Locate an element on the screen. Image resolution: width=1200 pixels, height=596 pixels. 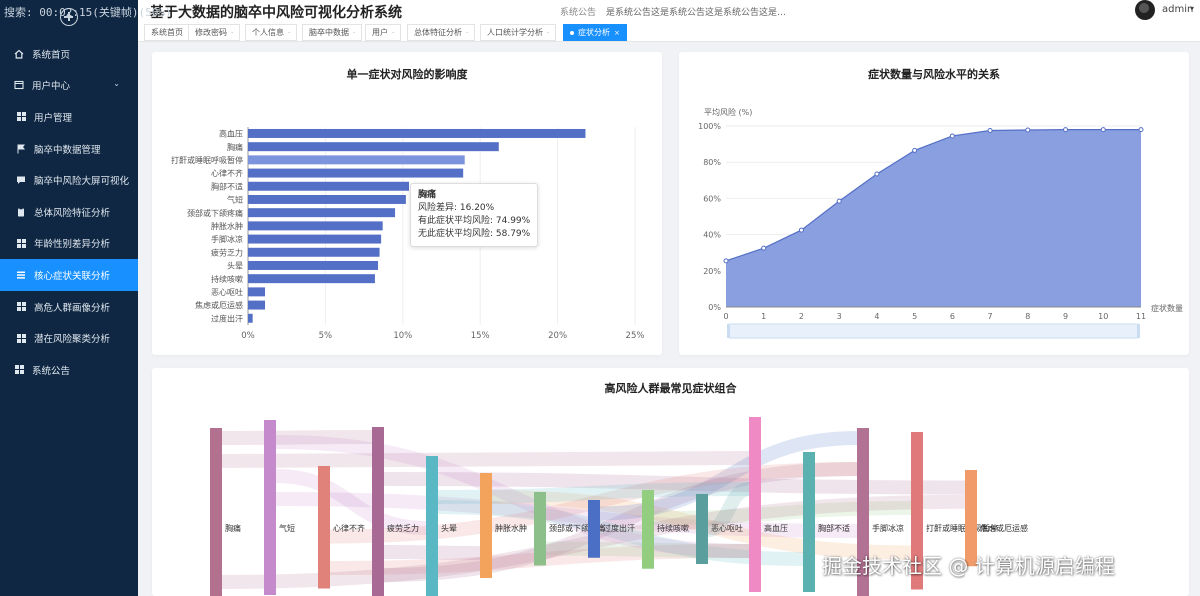
tab-personal-info: 个人信息 · is located at coordinates (271, 32).